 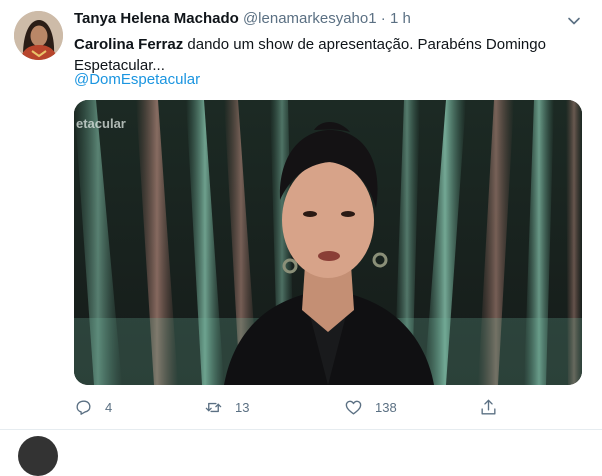 What do you see at coordinates (370, 407) in the screenshot?
I see `like-button: 138` at bounding box center [370, 407].